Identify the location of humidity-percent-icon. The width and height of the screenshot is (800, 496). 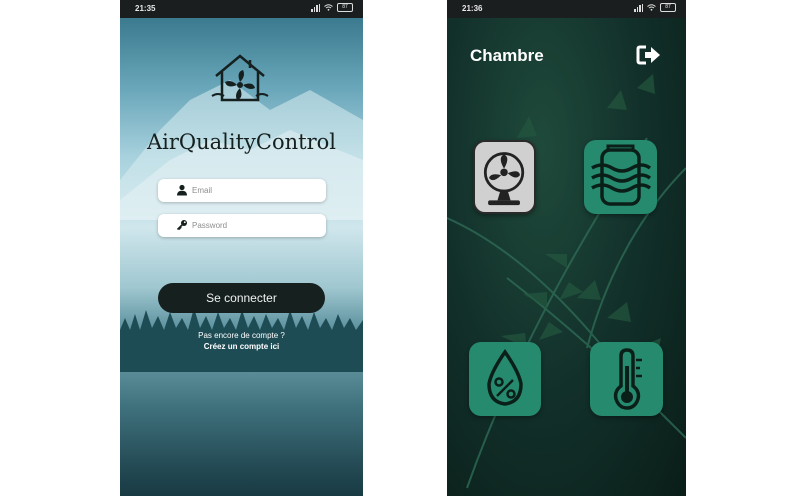
(505, 377).